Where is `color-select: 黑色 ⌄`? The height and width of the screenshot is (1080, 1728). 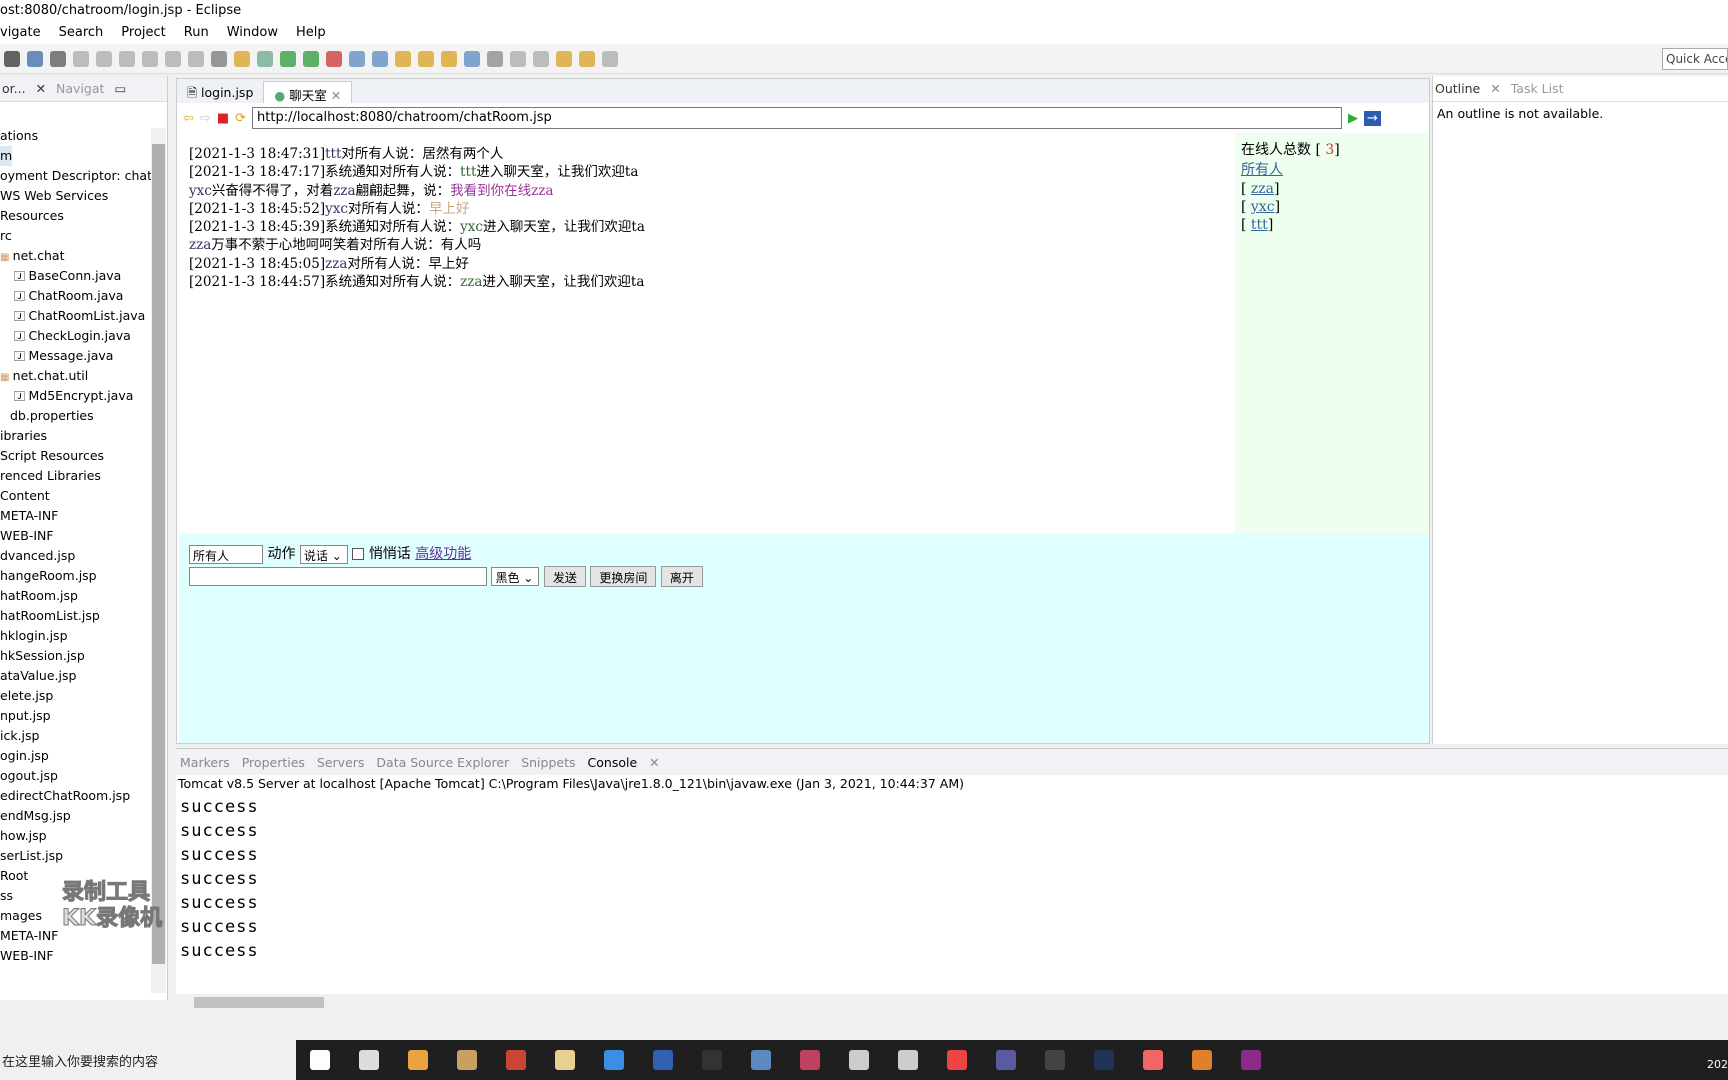 color-select: 黑色 ⌄ is located at coordinates (515, 576).